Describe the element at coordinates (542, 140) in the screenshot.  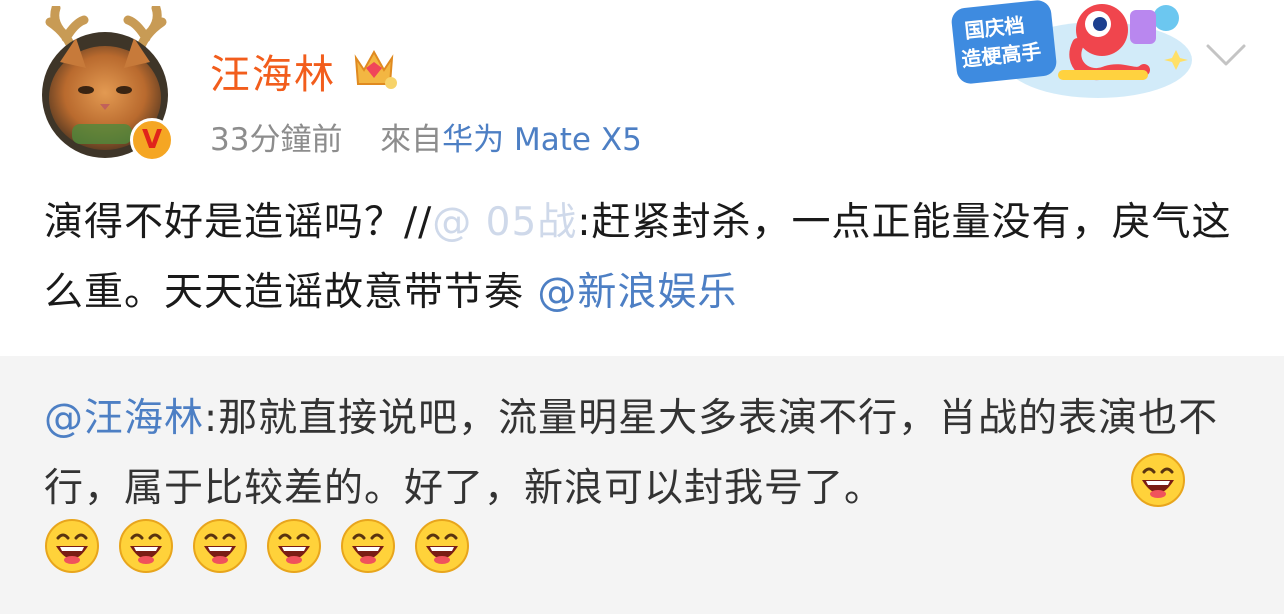
I see `source-device: 华为 Mate X5` at that location.